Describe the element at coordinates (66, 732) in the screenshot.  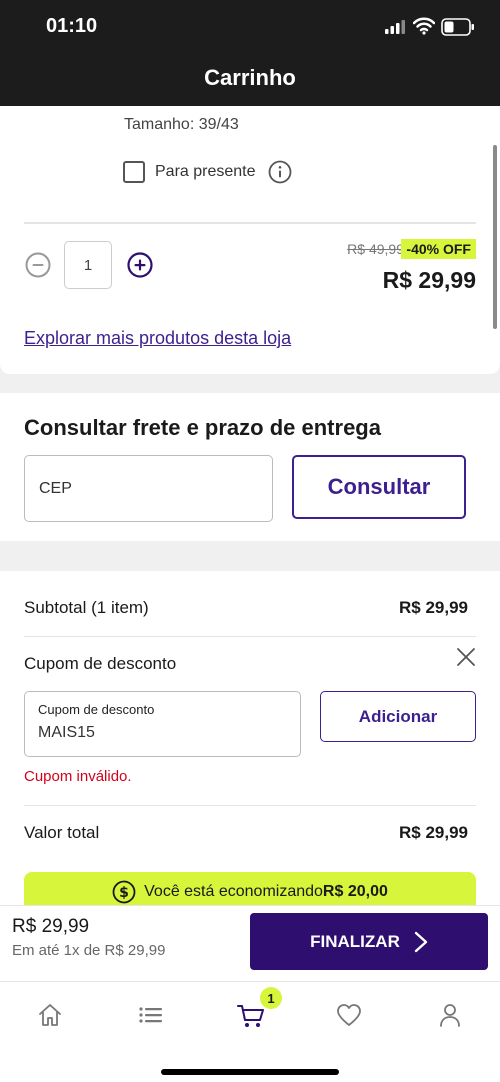
I see `coupon-value: MAIS15` at that location.